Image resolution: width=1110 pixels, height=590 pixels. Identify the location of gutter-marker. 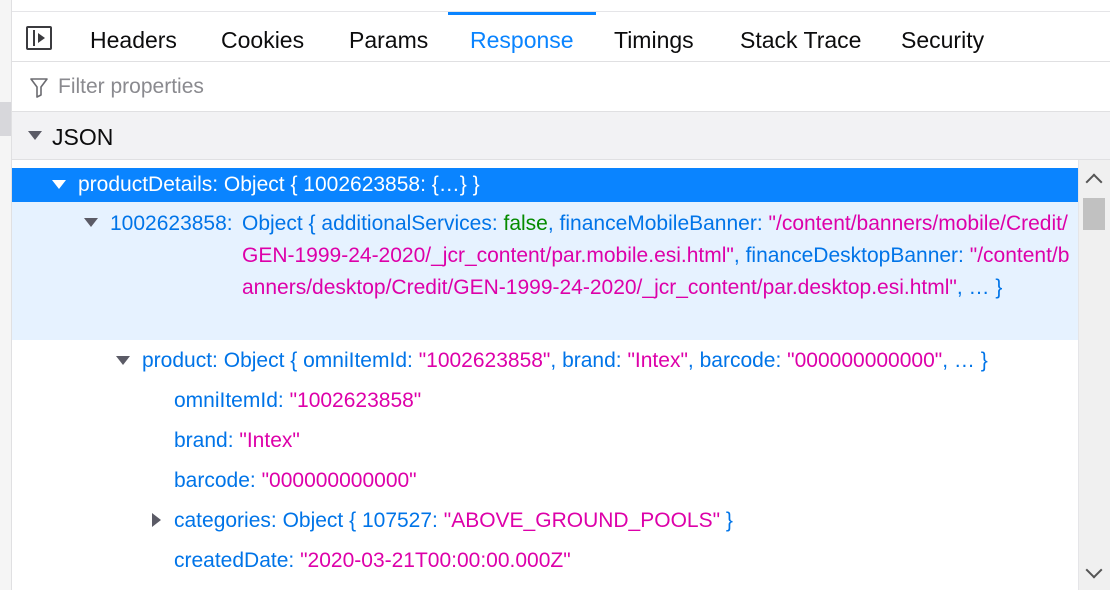
(5, 119).